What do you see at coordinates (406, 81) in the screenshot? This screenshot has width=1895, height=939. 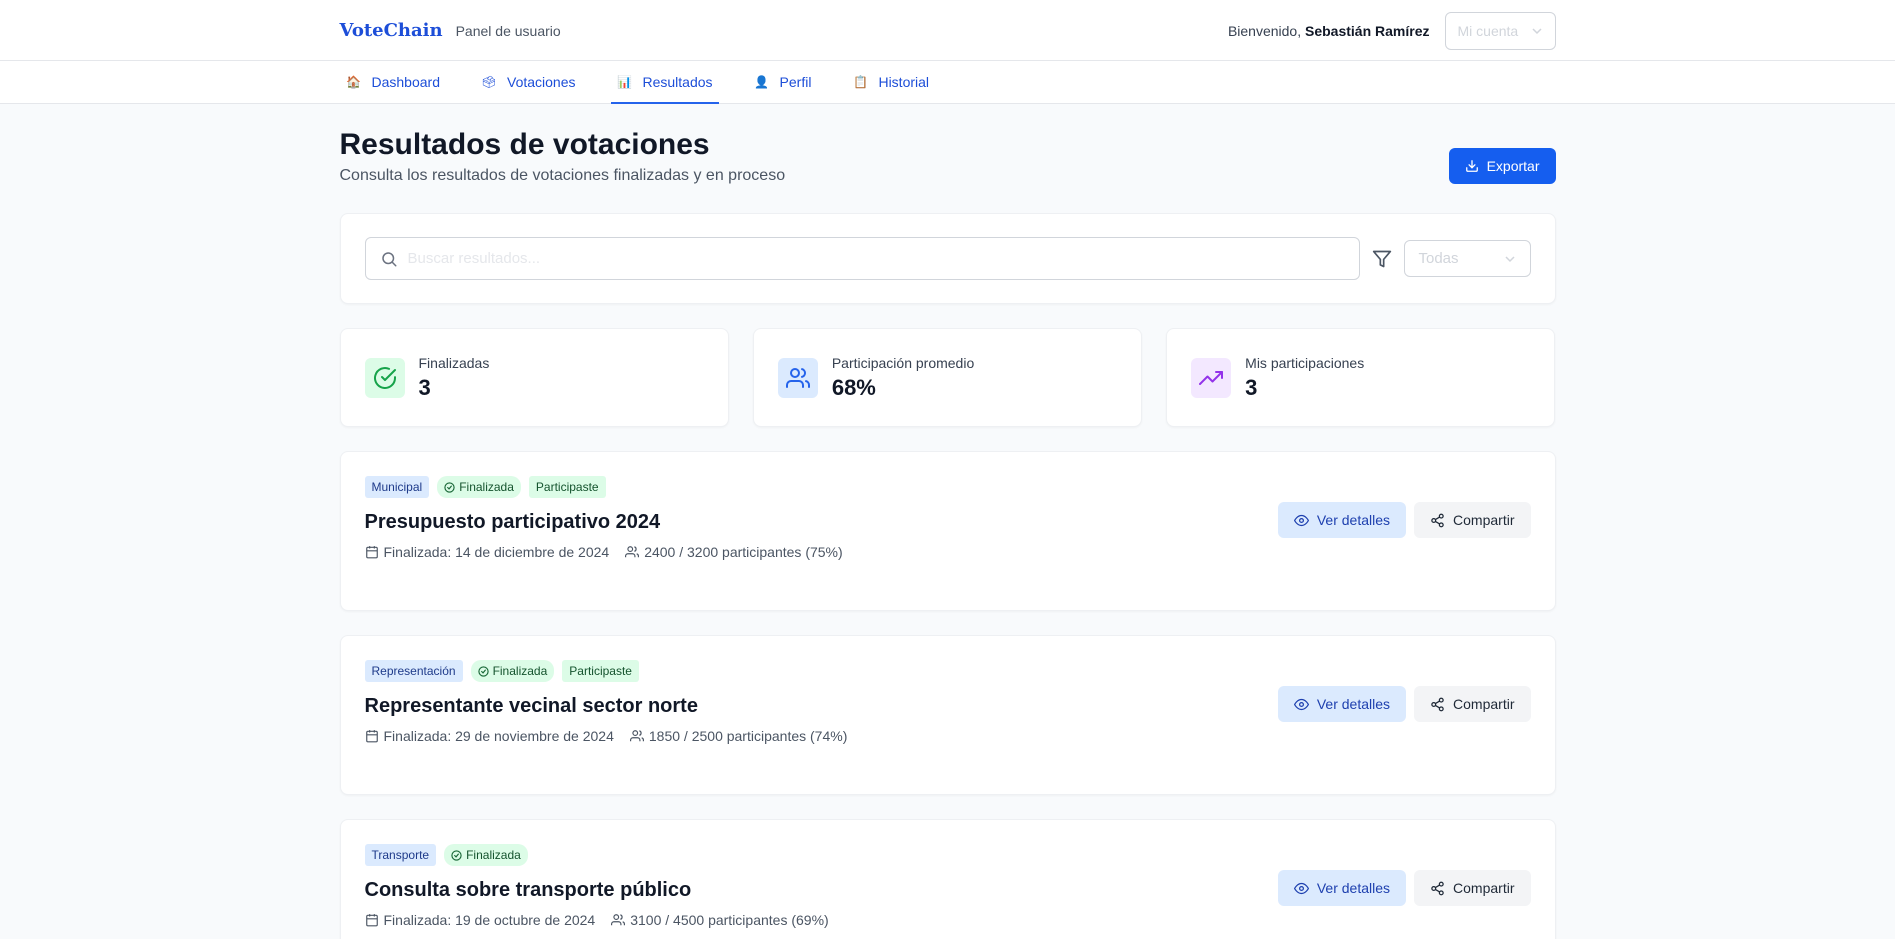 I see `nav-label: Dashboard` at bounding box center [406, 81].